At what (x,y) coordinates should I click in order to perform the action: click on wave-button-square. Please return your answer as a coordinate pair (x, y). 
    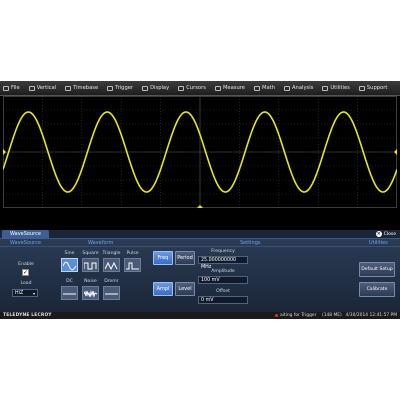
    Looking at the image, I should click on (90, 265).